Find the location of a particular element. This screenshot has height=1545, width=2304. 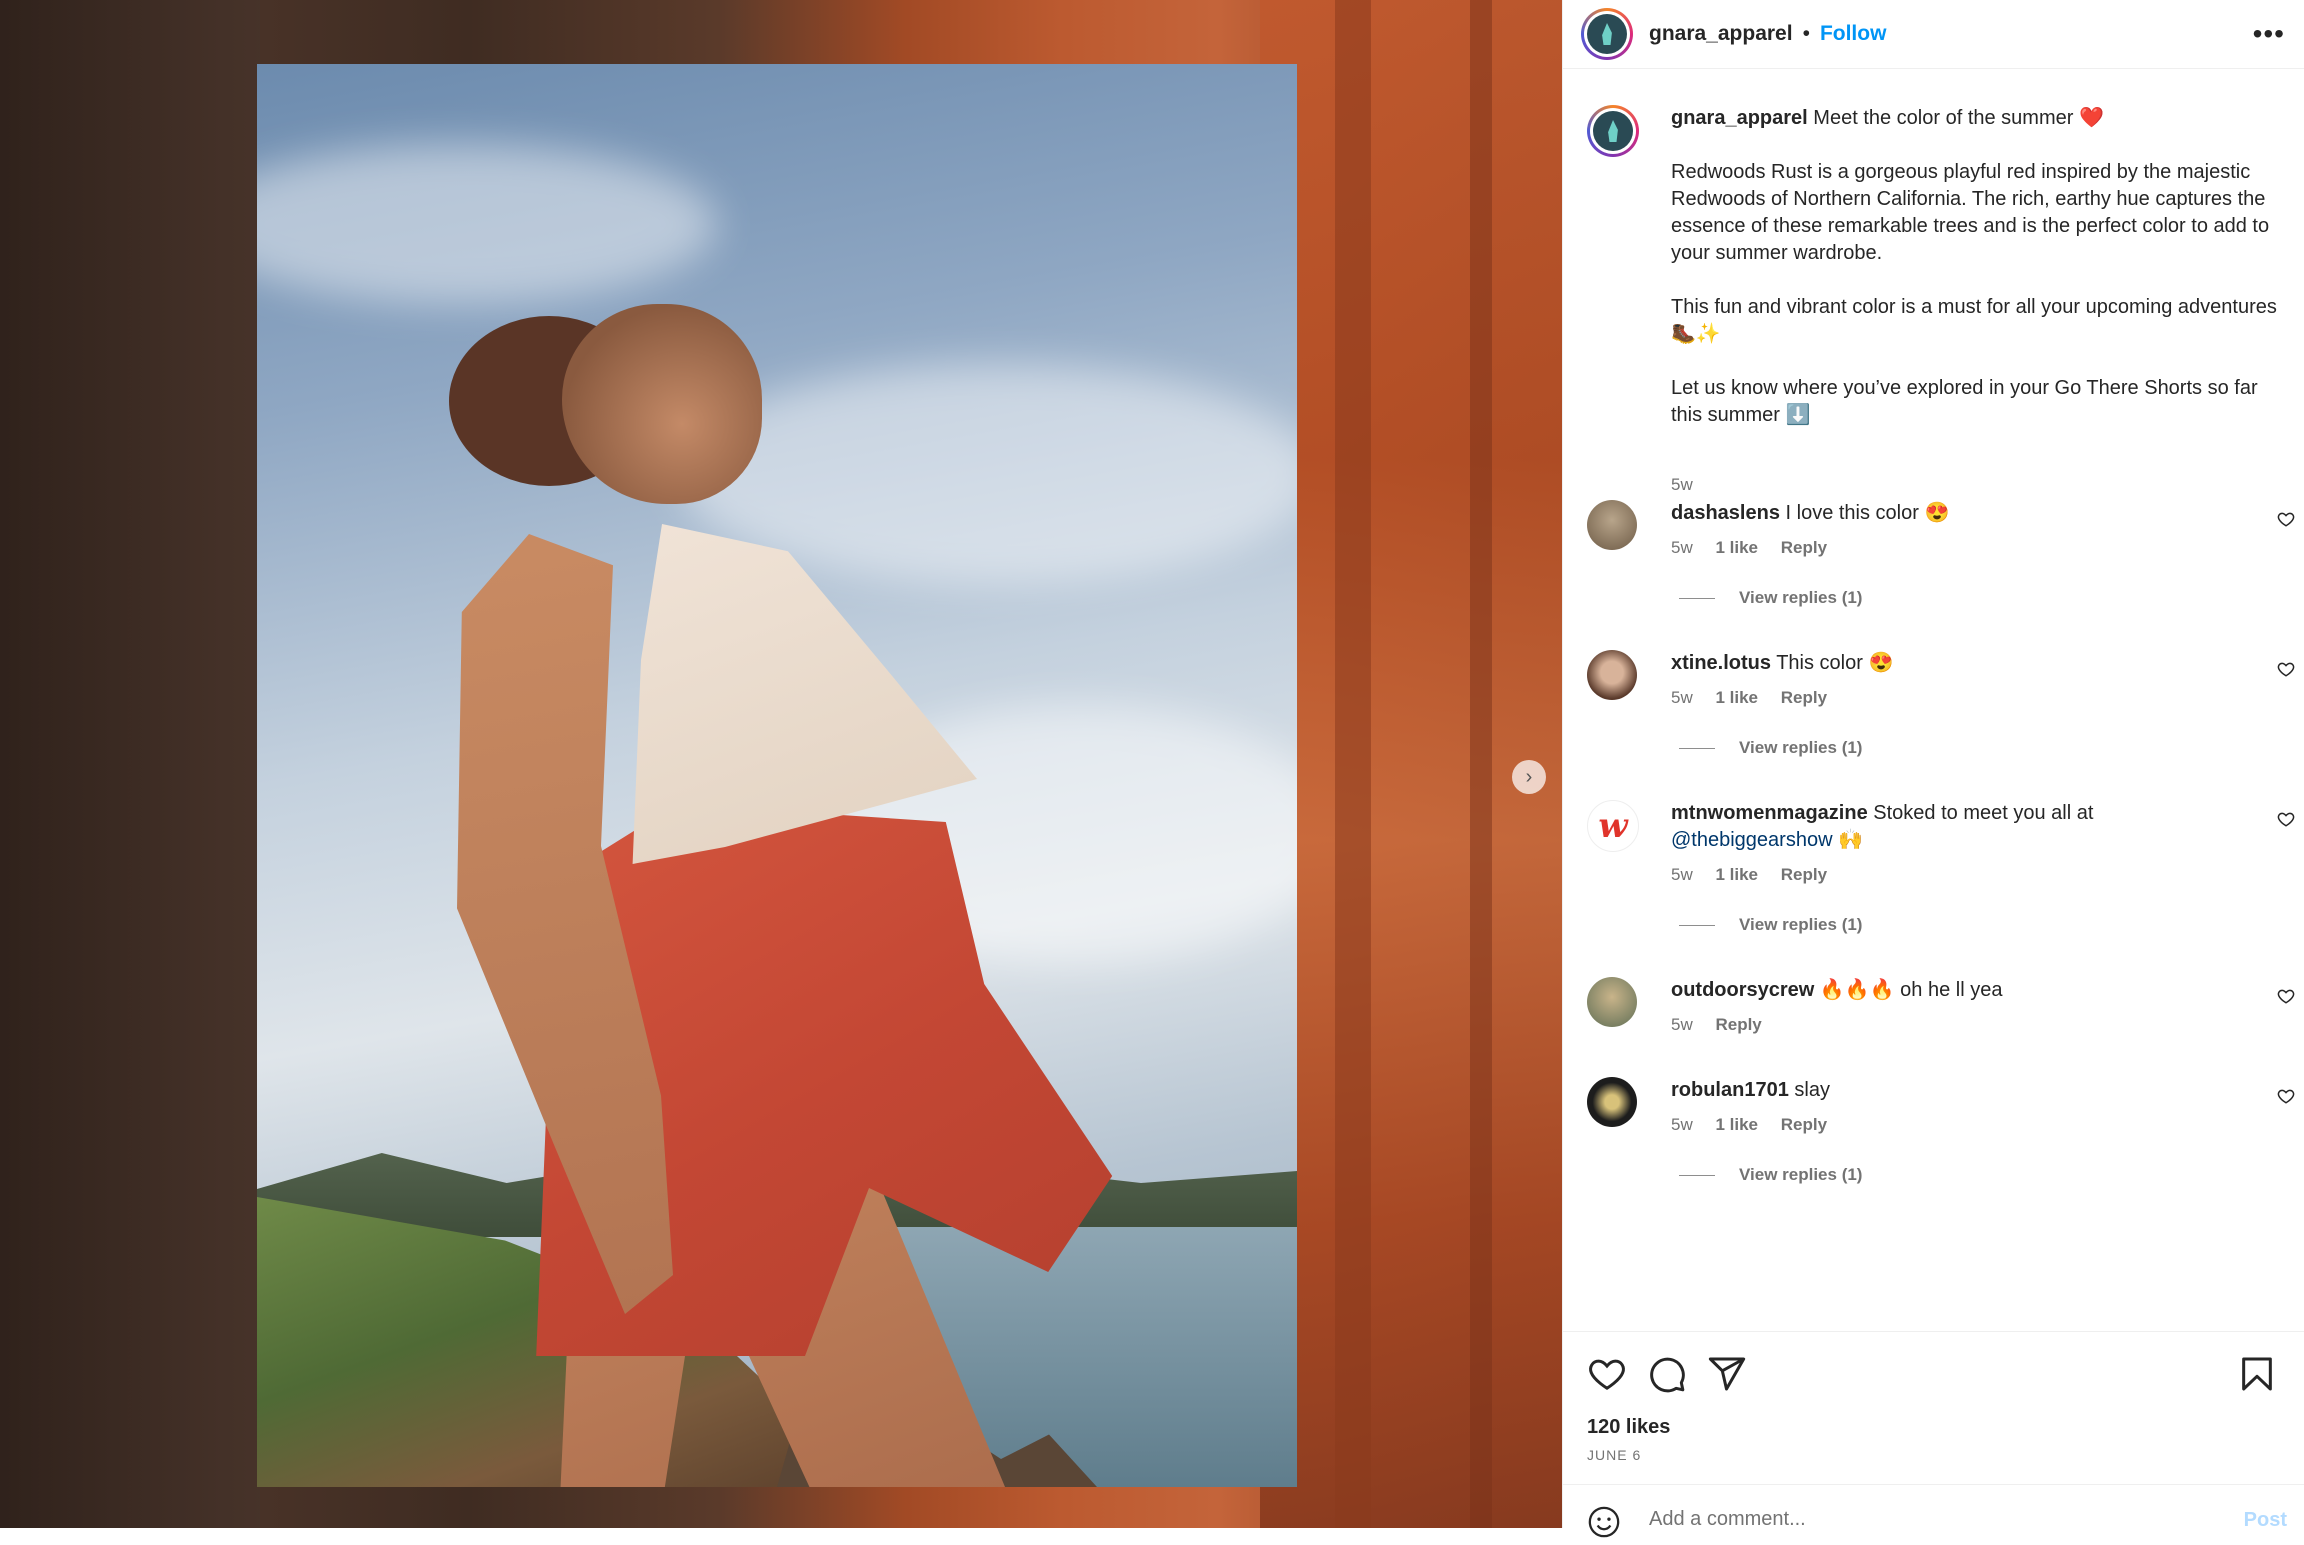

author-username: gnara_apparel is located at coordinates (1721, 34).